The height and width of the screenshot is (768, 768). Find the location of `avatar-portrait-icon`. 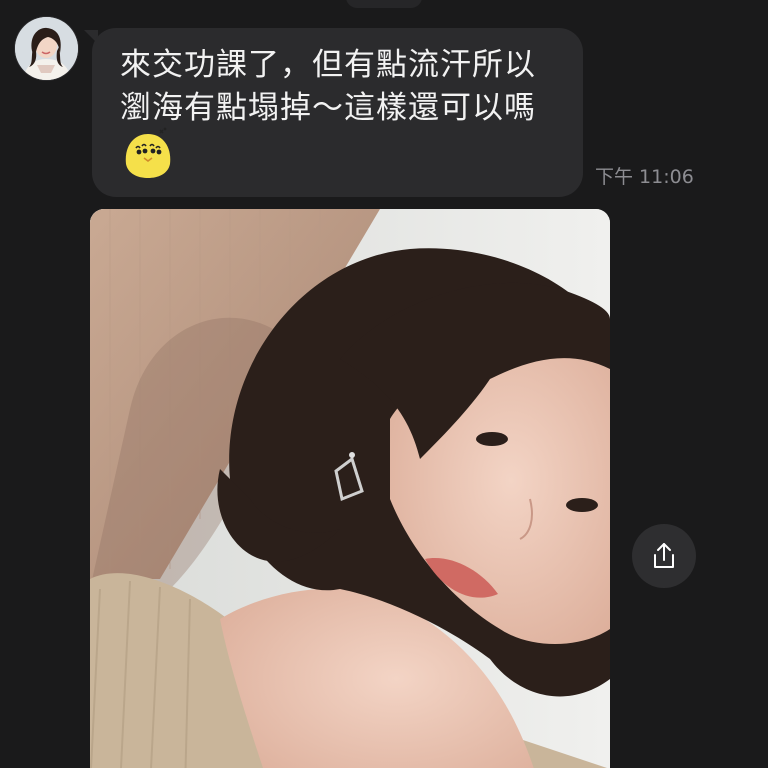

avatar-portrait-icon is located at coordinates (46, 48).